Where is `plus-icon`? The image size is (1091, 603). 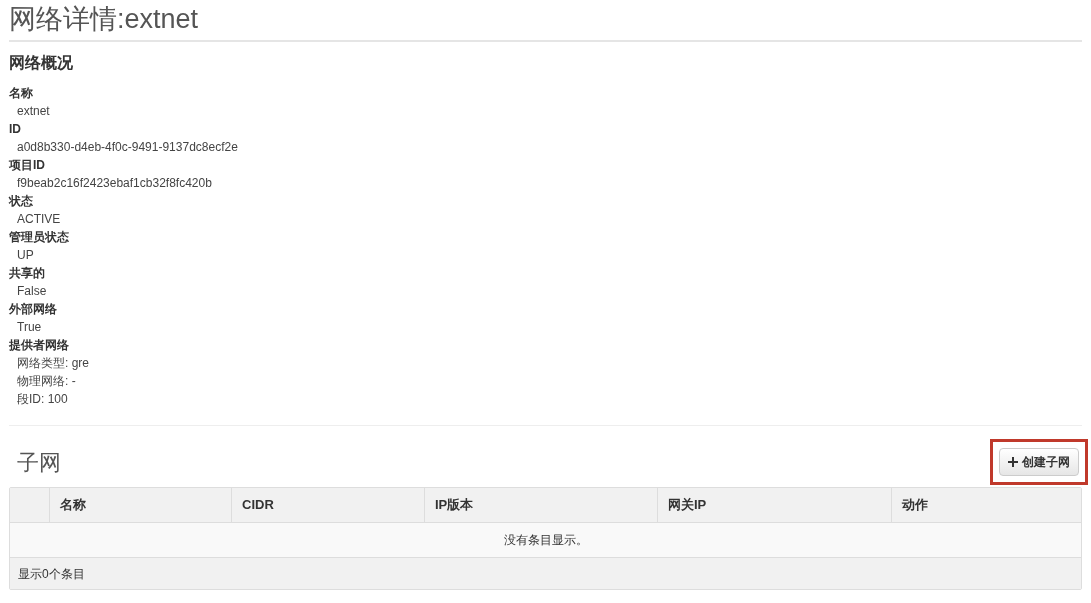 plus-icon is located at coordinates (1013, 462).